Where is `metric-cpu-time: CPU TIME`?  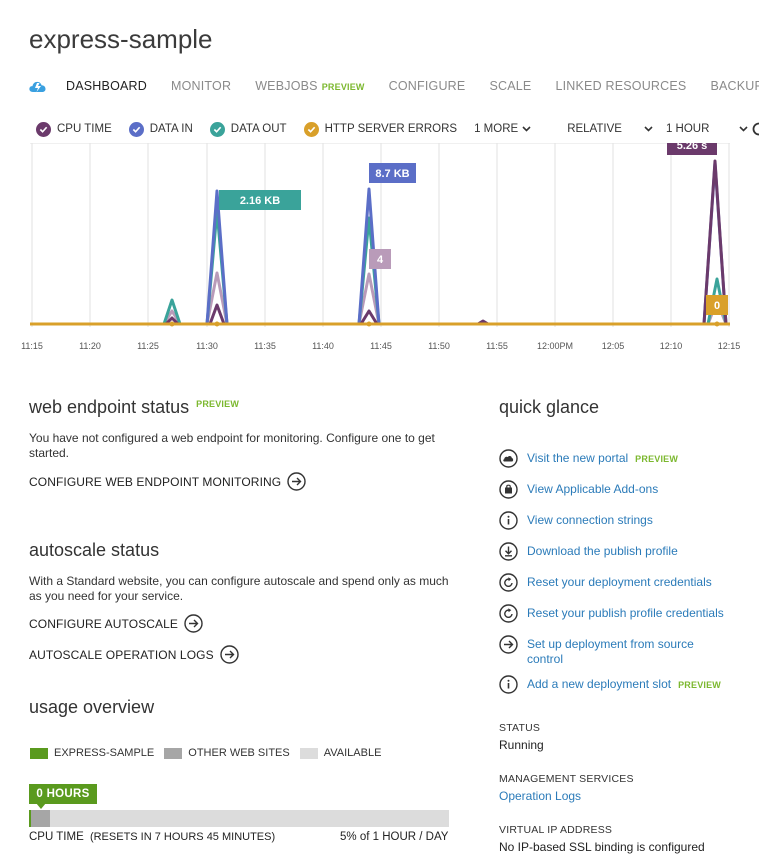 metric-cpu-time: CPU TIME is located at coordinates (74, 129).